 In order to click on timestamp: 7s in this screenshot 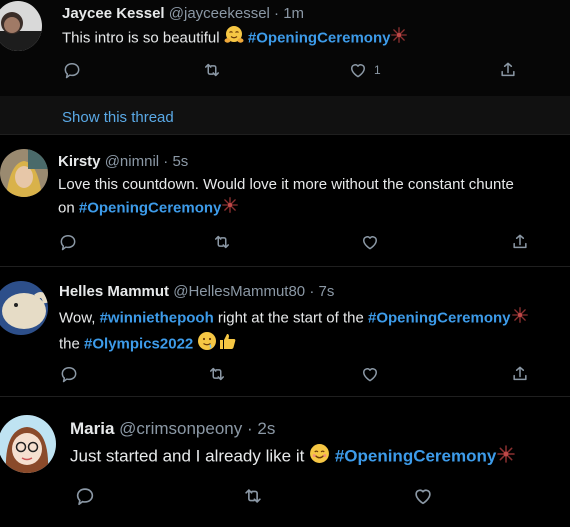, I will do `click(327, 291)`.